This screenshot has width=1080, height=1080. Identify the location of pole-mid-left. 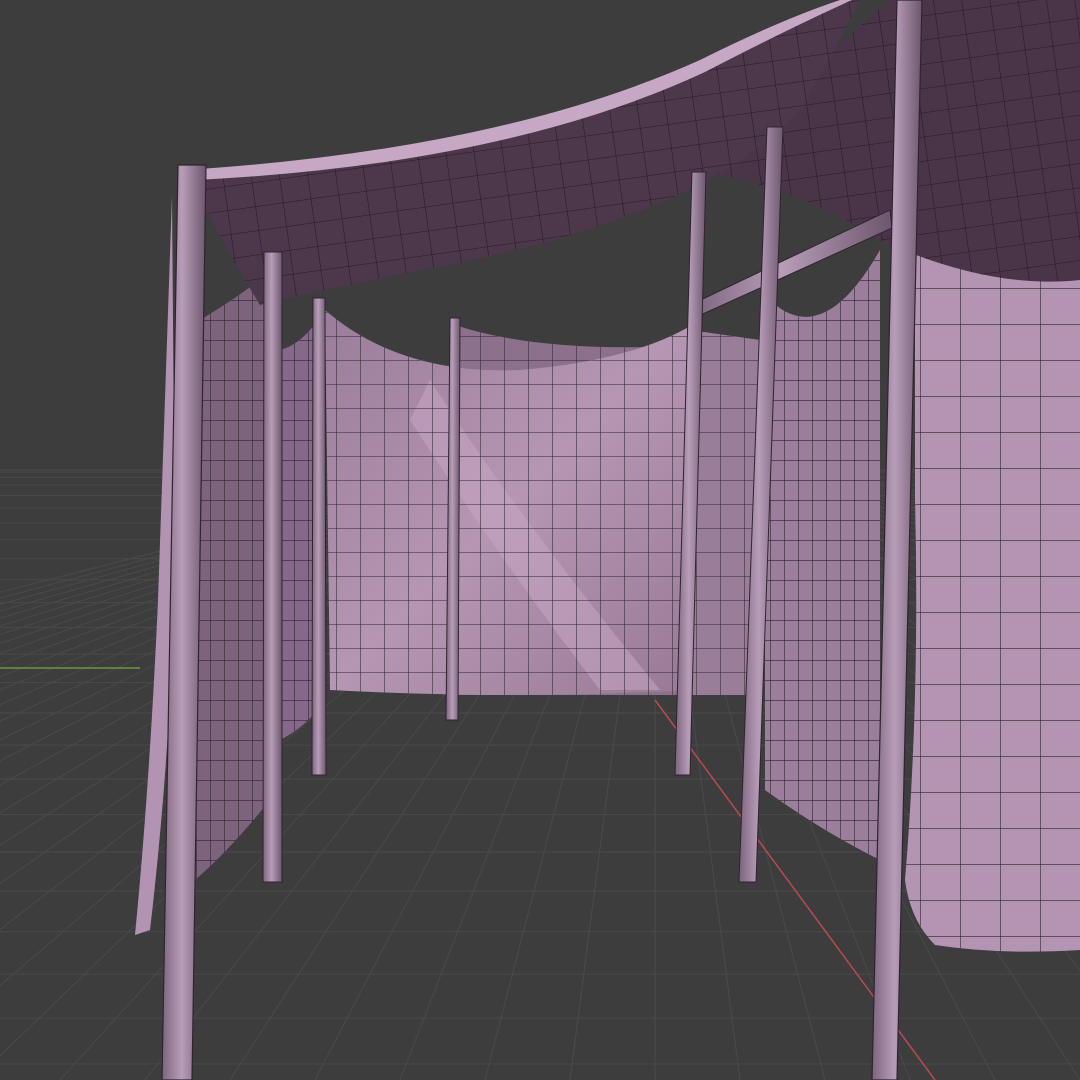
(319, 536).